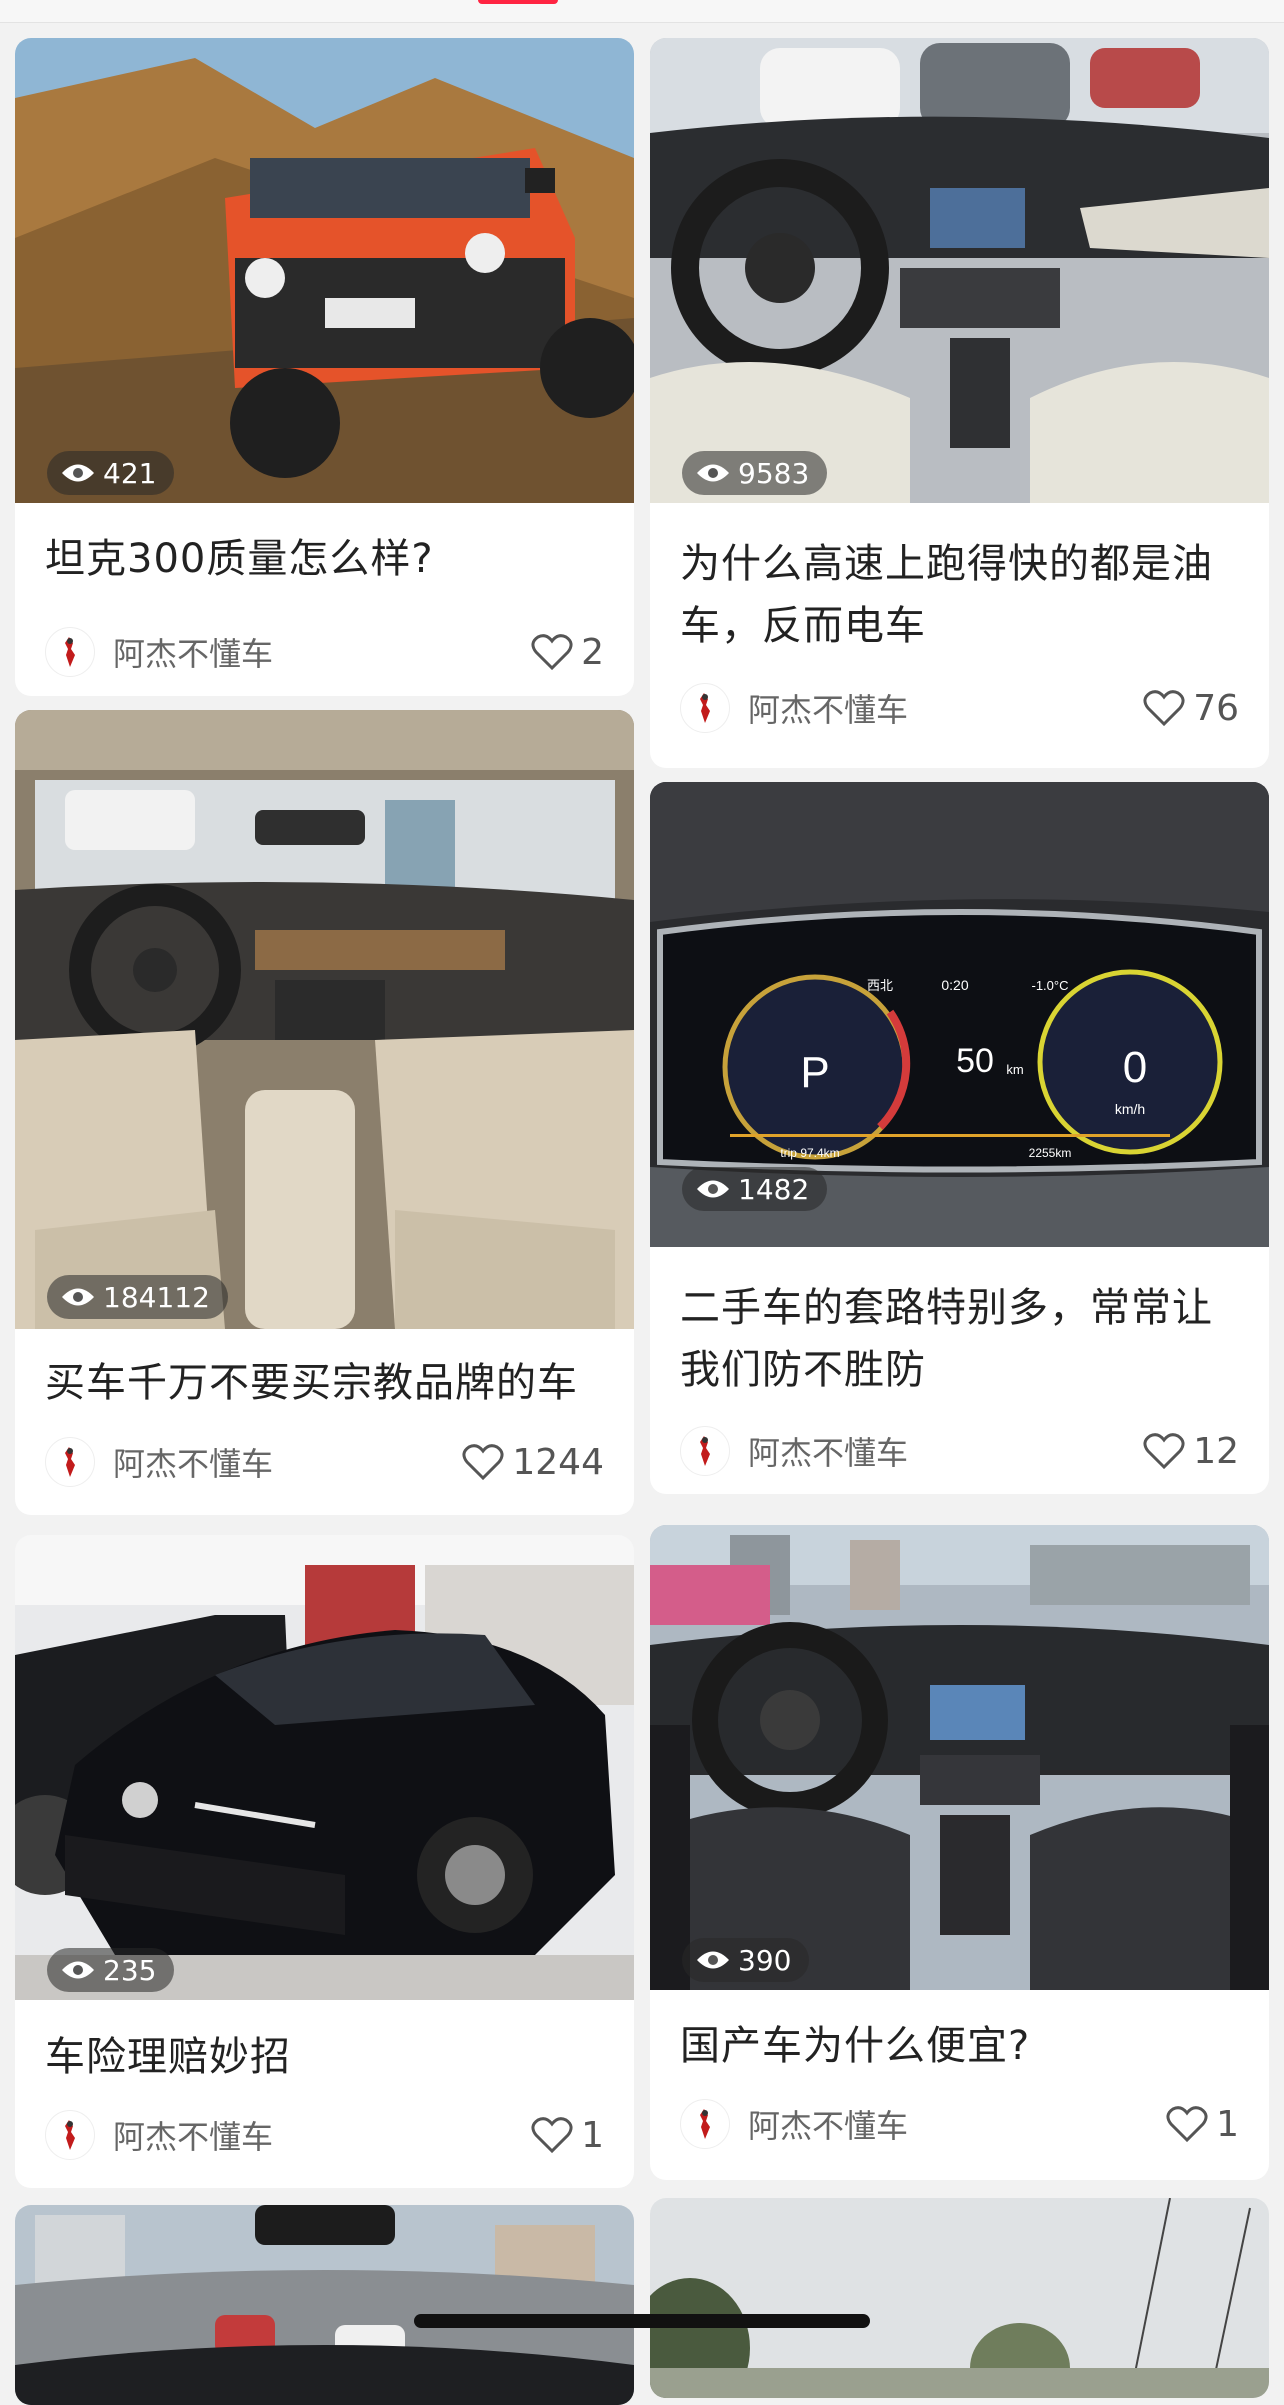  Describe the element at coordinates (130, 473) in the screenshot. I see `view-count: 421` at that location.